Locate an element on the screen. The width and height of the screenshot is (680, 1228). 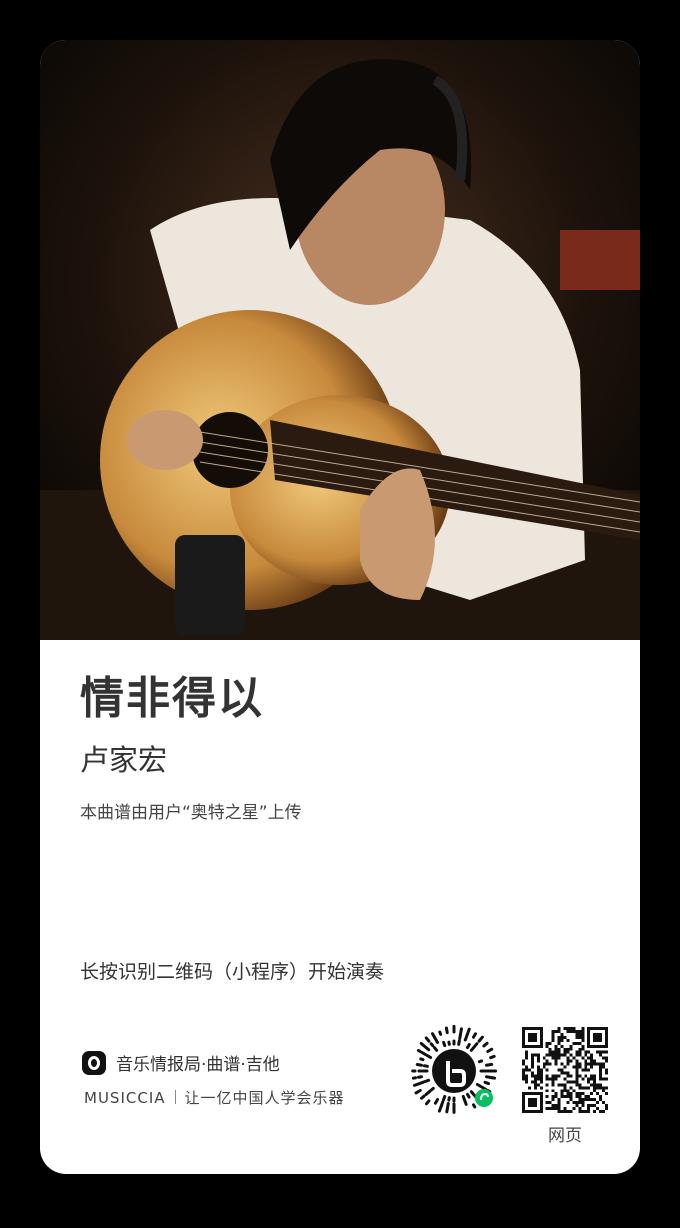
brand-name: 音乐情报局·曲谱·吉他 is located at coordinates (198, 1065).